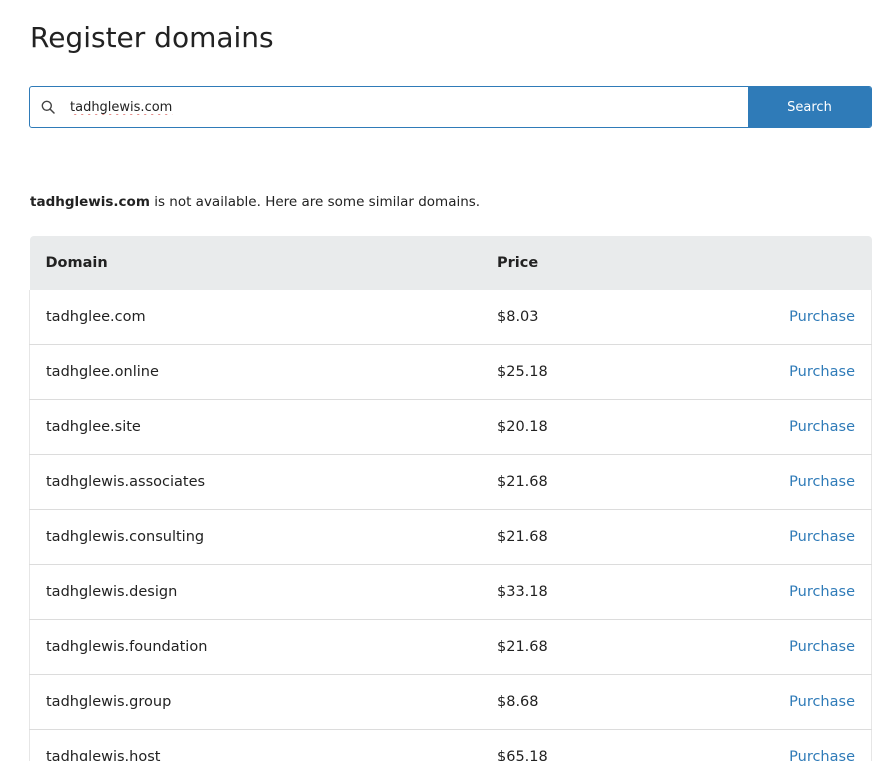 This screenshot has width=880, height=761. Describe the element at coordinates (48, 107) in the screenshot. I see `search-icon` at that location.